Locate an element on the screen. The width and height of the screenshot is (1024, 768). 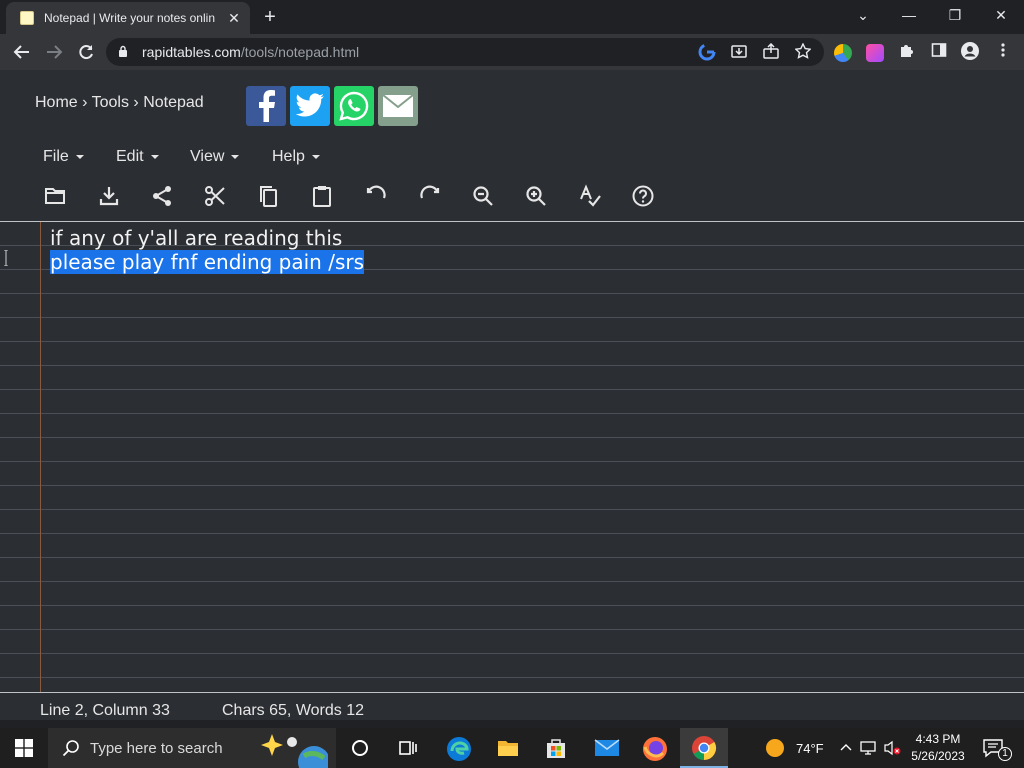
menu-view-label: View is located at coordinates (207, 156).